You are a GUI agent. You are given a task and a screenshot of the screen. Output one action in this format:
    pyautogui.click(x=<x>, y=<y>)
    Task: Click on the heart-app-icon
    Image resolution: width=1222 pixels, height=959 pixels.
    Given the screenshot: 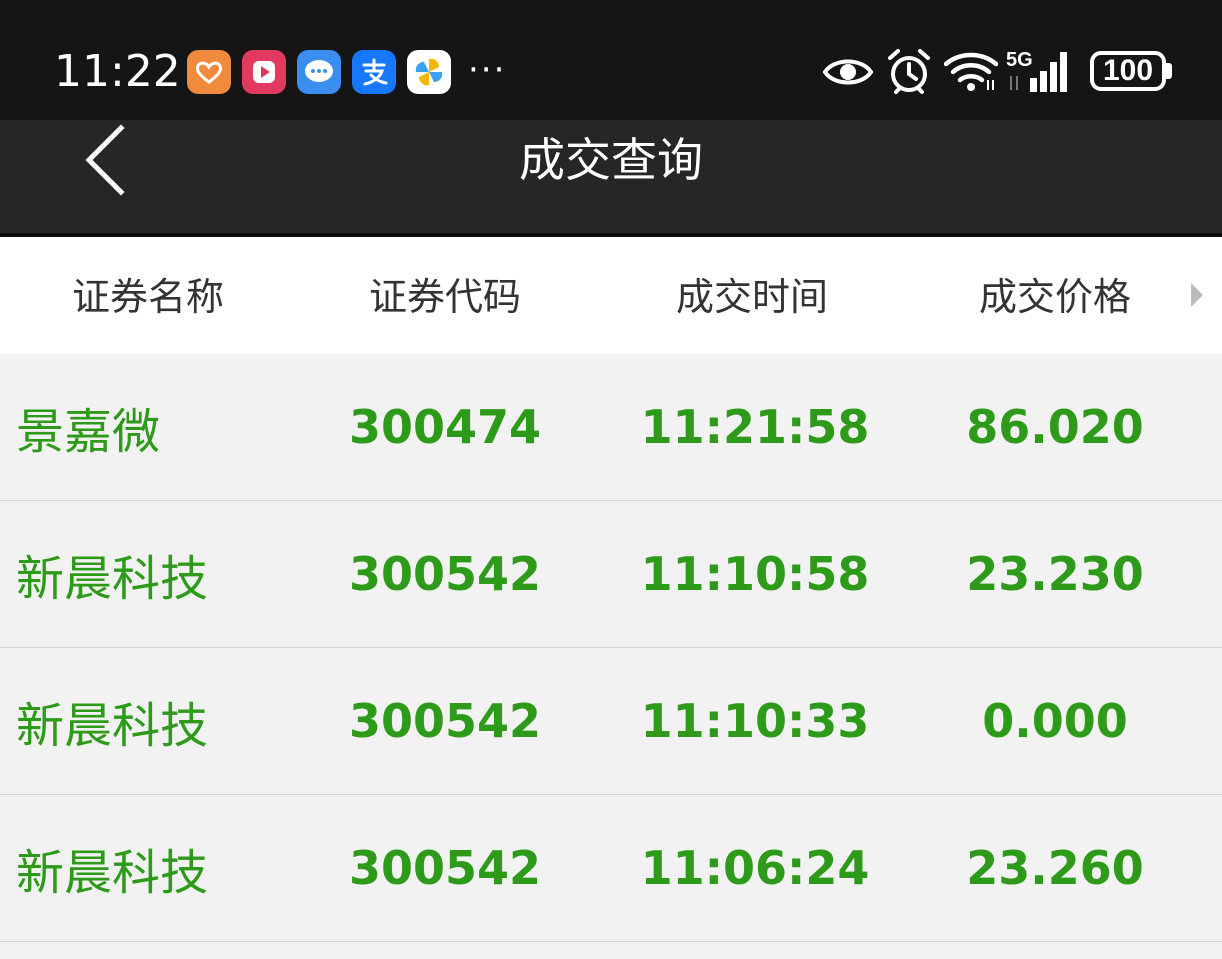 What is the action you would take?
    pyautogui.click(x=209, y=72)
    